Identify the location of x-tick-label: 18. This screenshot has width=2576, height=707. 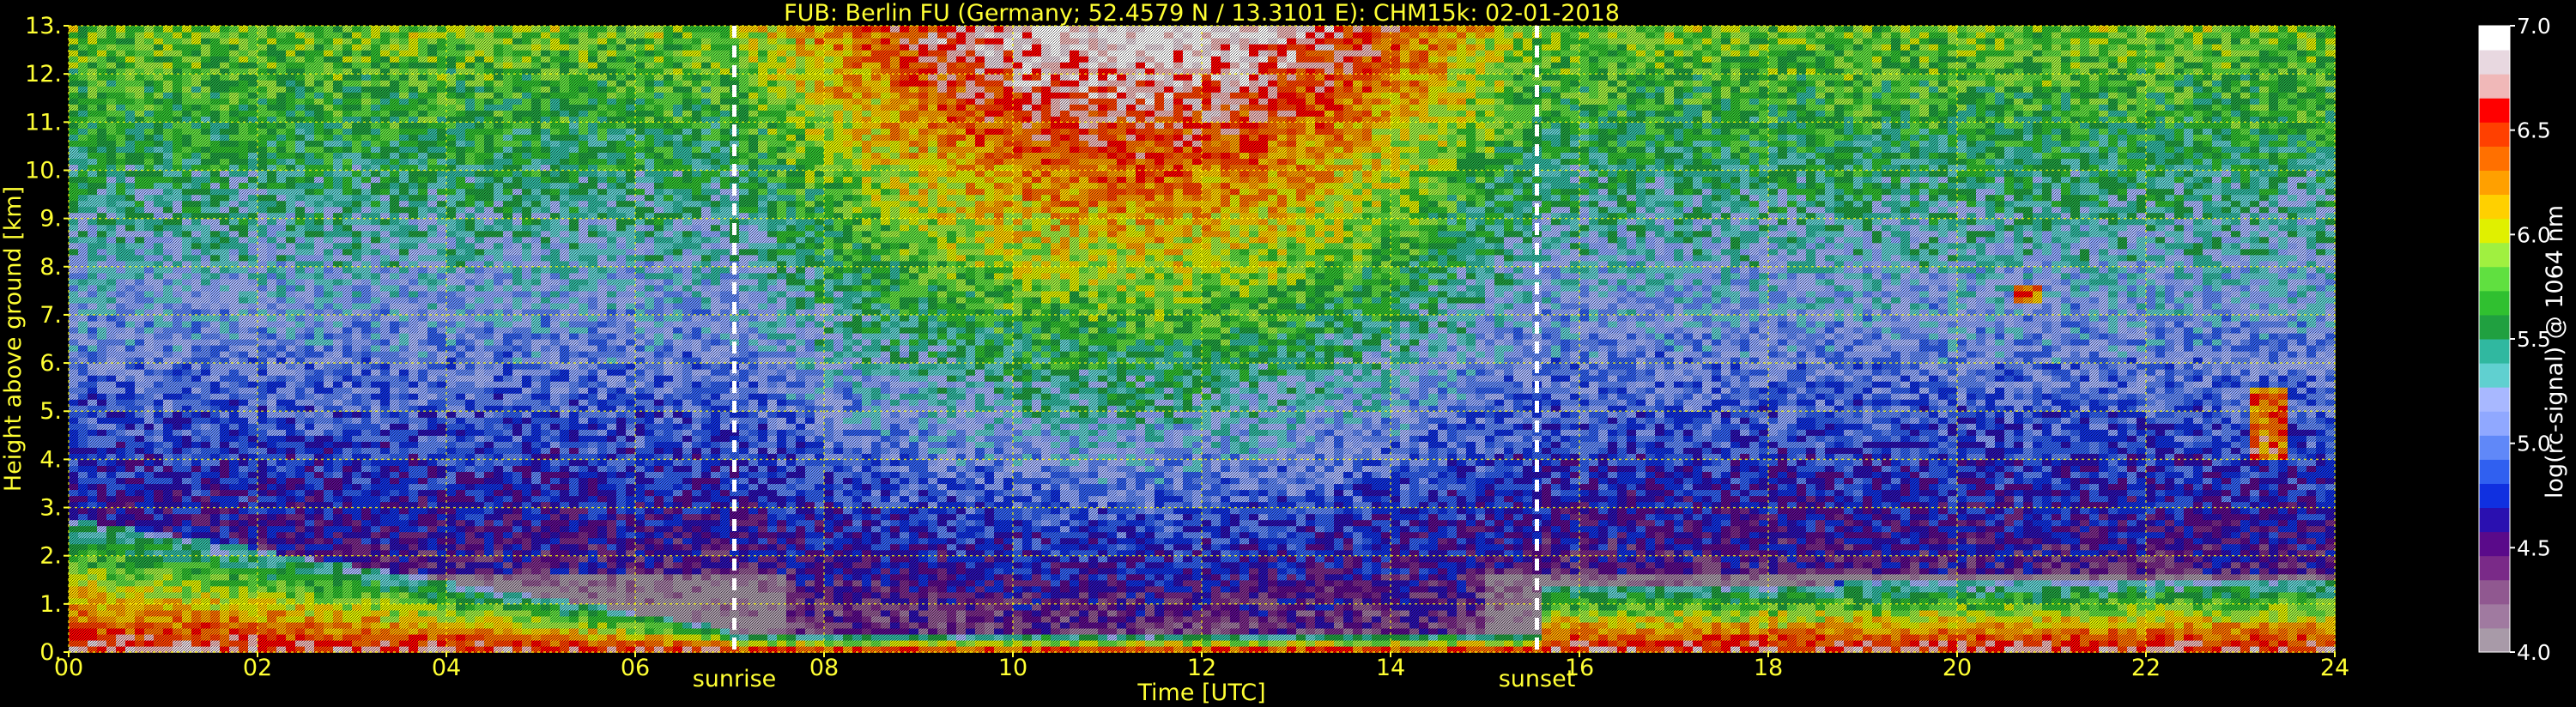
(1768, 668).